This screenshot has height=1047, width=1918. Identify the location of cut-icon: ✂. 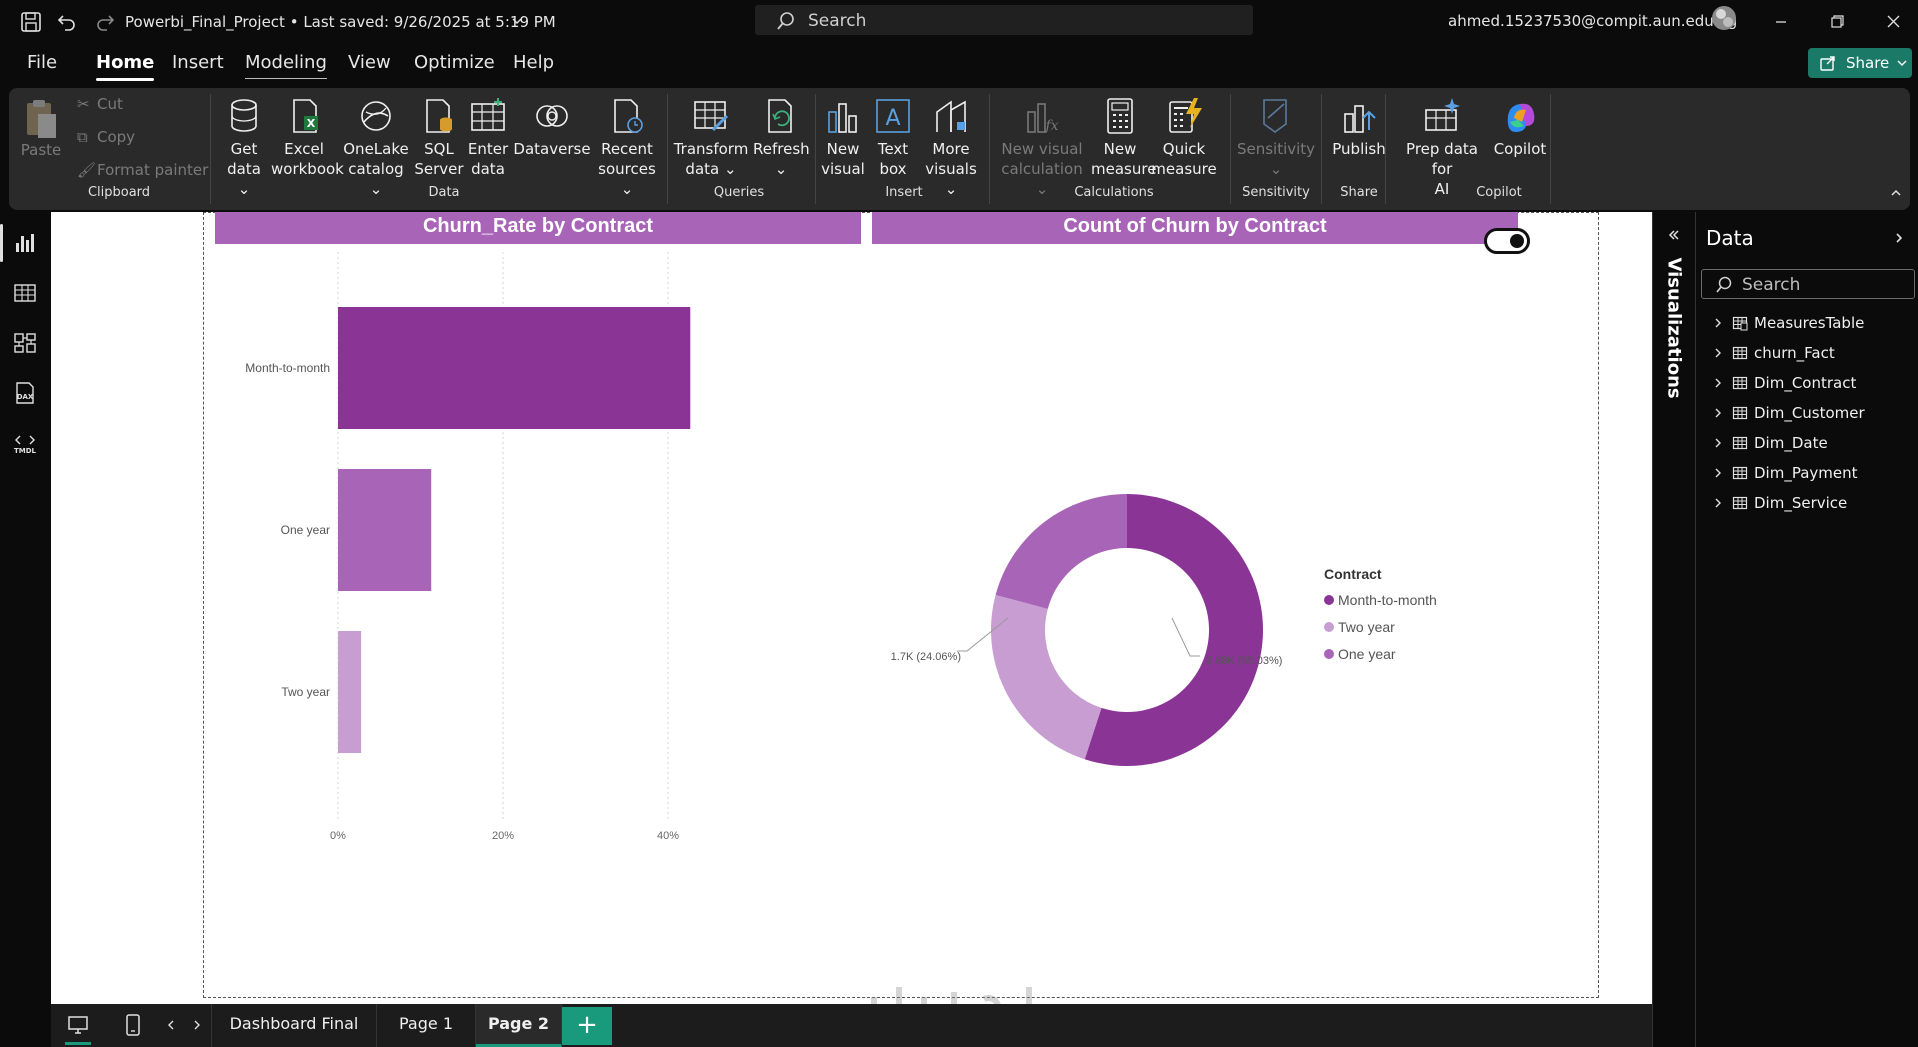
(83, 104).